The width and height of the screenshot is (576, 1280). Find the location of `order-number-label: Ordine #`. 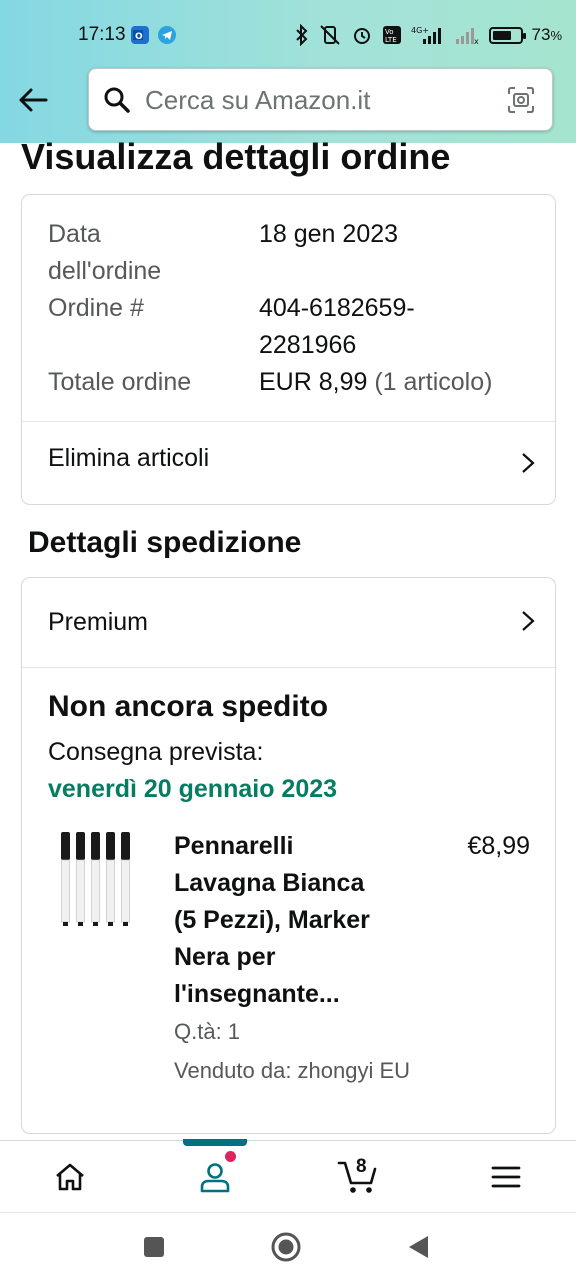

order-number-label: Ordine # is located at coordinates (96, 308).